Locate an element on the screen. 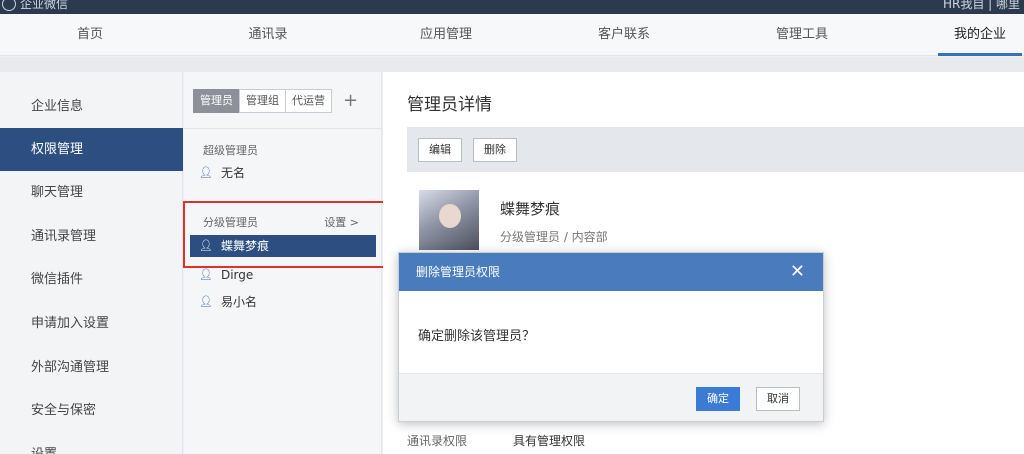  nav-contacts: 通讯录 is located at coordinates (268, 35).